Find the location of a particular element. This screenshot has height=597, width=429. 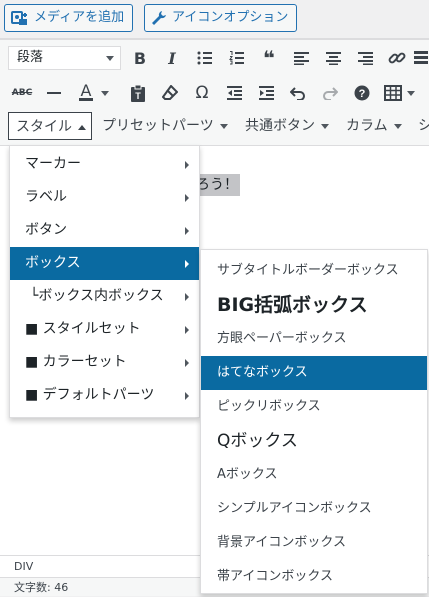

clear-formatting-icon is located at coordinates (170, 93).